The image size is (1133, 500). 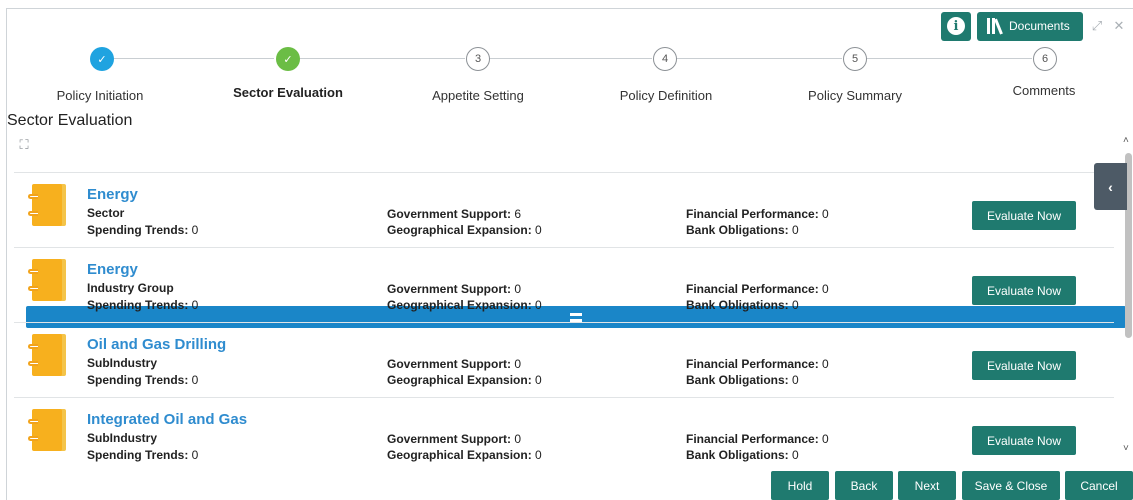 What do you see at coordinates (106, 213) in the screenshot?
I see `item-type: Sector` at bounding box center [106, 213].